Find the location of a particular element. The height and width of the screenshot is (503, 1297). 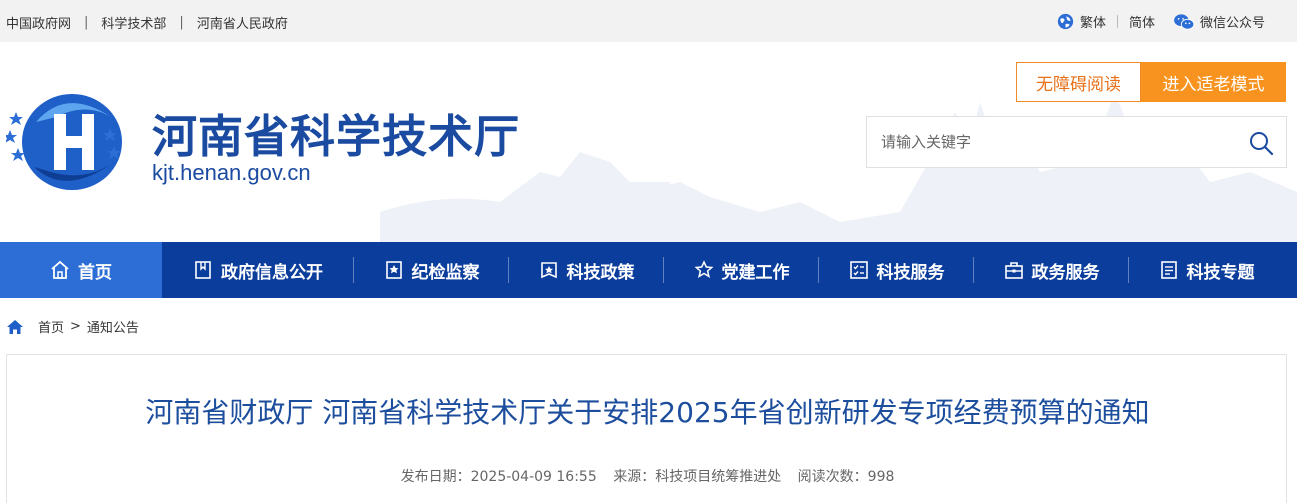

top-right-tools: 繁体 简体 微信公众号 is located at coordinates (1161, 21).